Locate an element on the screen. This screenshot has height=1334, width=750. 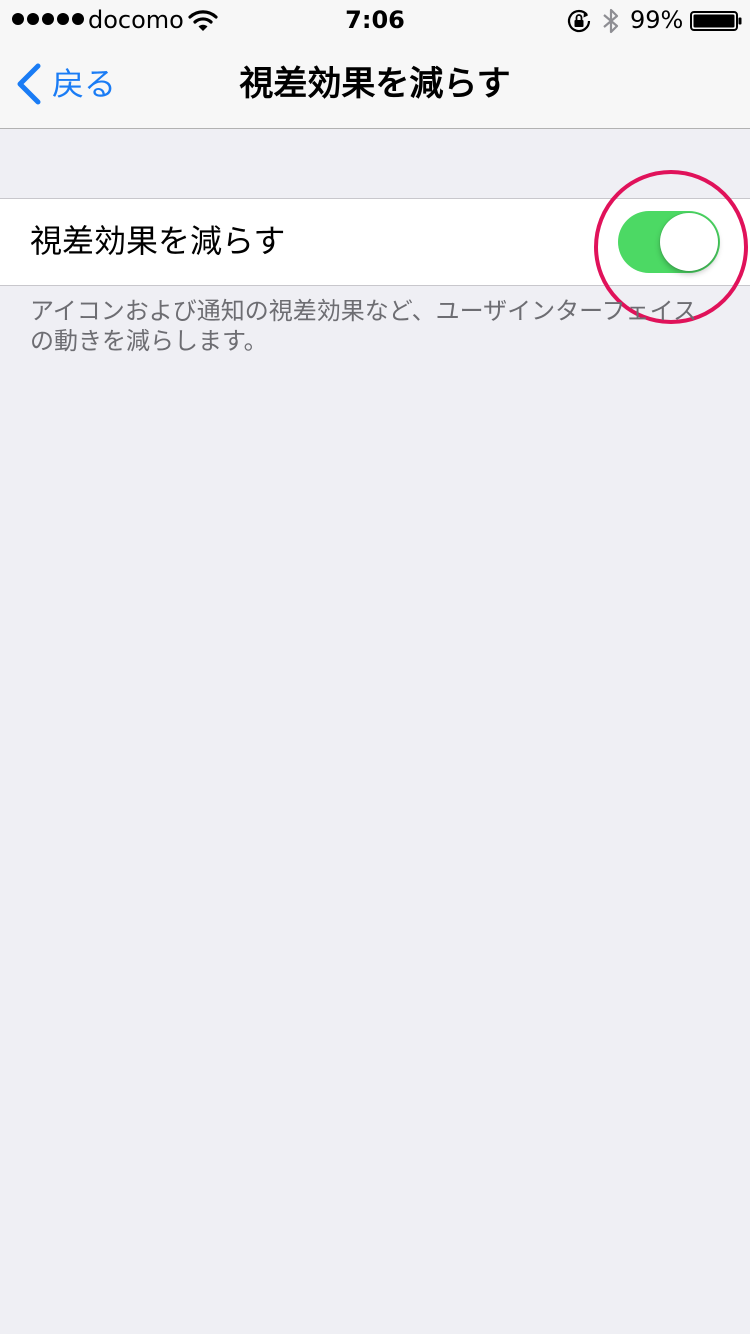
reduce-motion-toggle is located at coordinates (669, 242).